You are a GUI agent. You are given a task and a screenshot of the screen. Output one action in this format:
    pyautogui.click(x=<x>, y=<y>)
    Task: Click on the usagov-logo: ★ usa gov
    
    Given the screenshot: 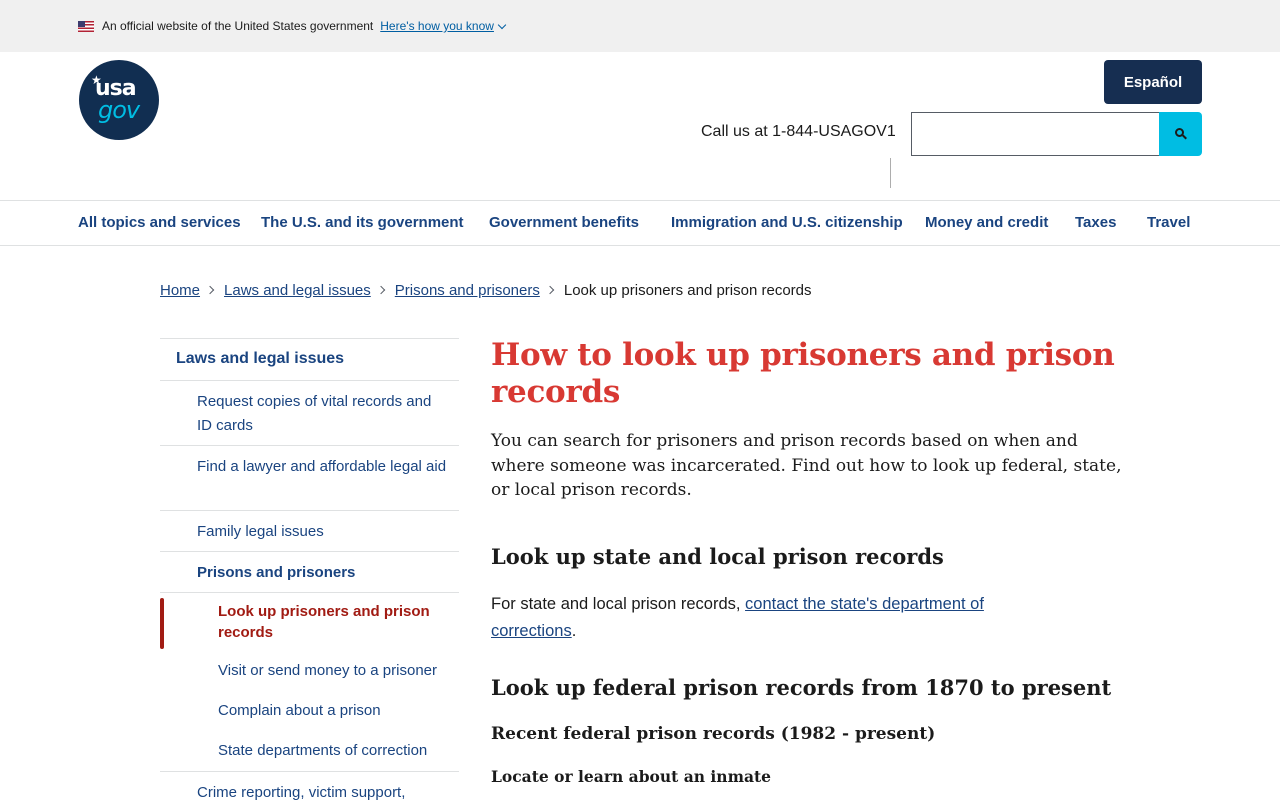 What is the action you would take?
    pyautogui.click(x=119, y=100)
    